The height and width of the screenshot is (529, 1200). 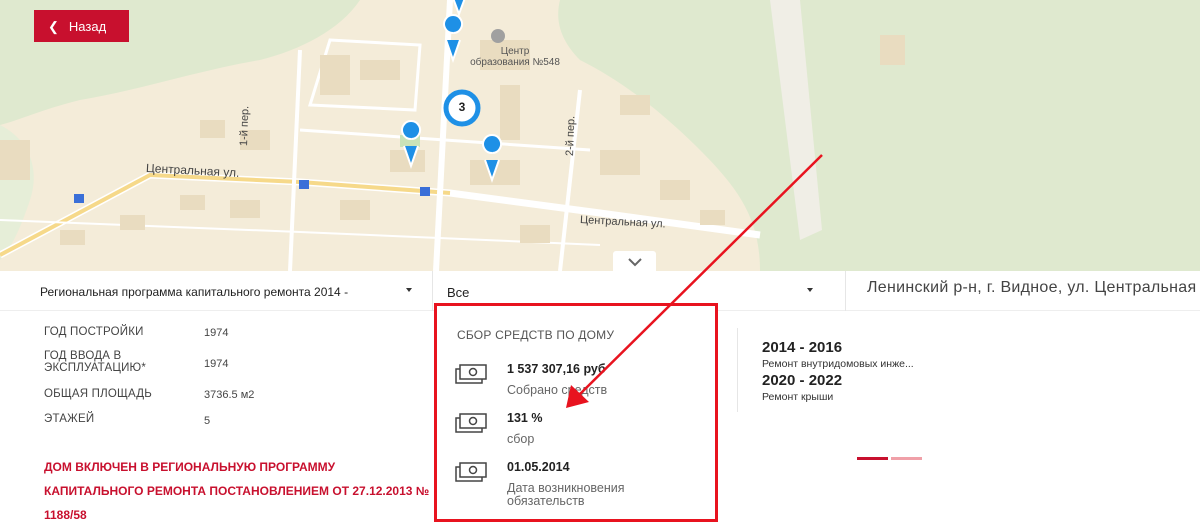 I want to click on info-label: Общая площадь, so click(x=98, y=394).